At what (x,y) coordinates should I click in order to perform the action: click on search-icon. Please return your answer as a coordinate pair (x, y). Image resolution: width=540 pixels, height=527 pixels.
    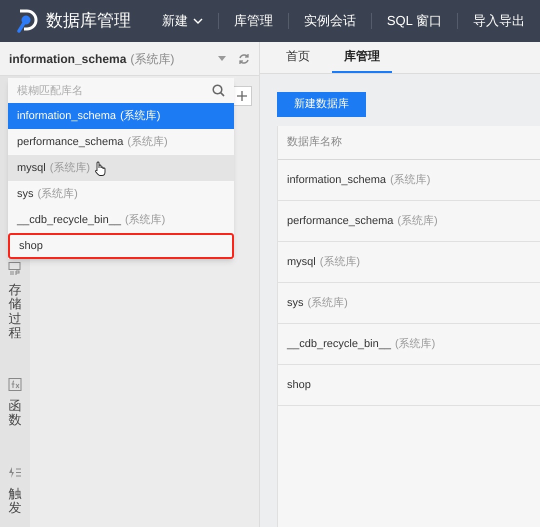
    Looking at the image, I should click on (218, 90).